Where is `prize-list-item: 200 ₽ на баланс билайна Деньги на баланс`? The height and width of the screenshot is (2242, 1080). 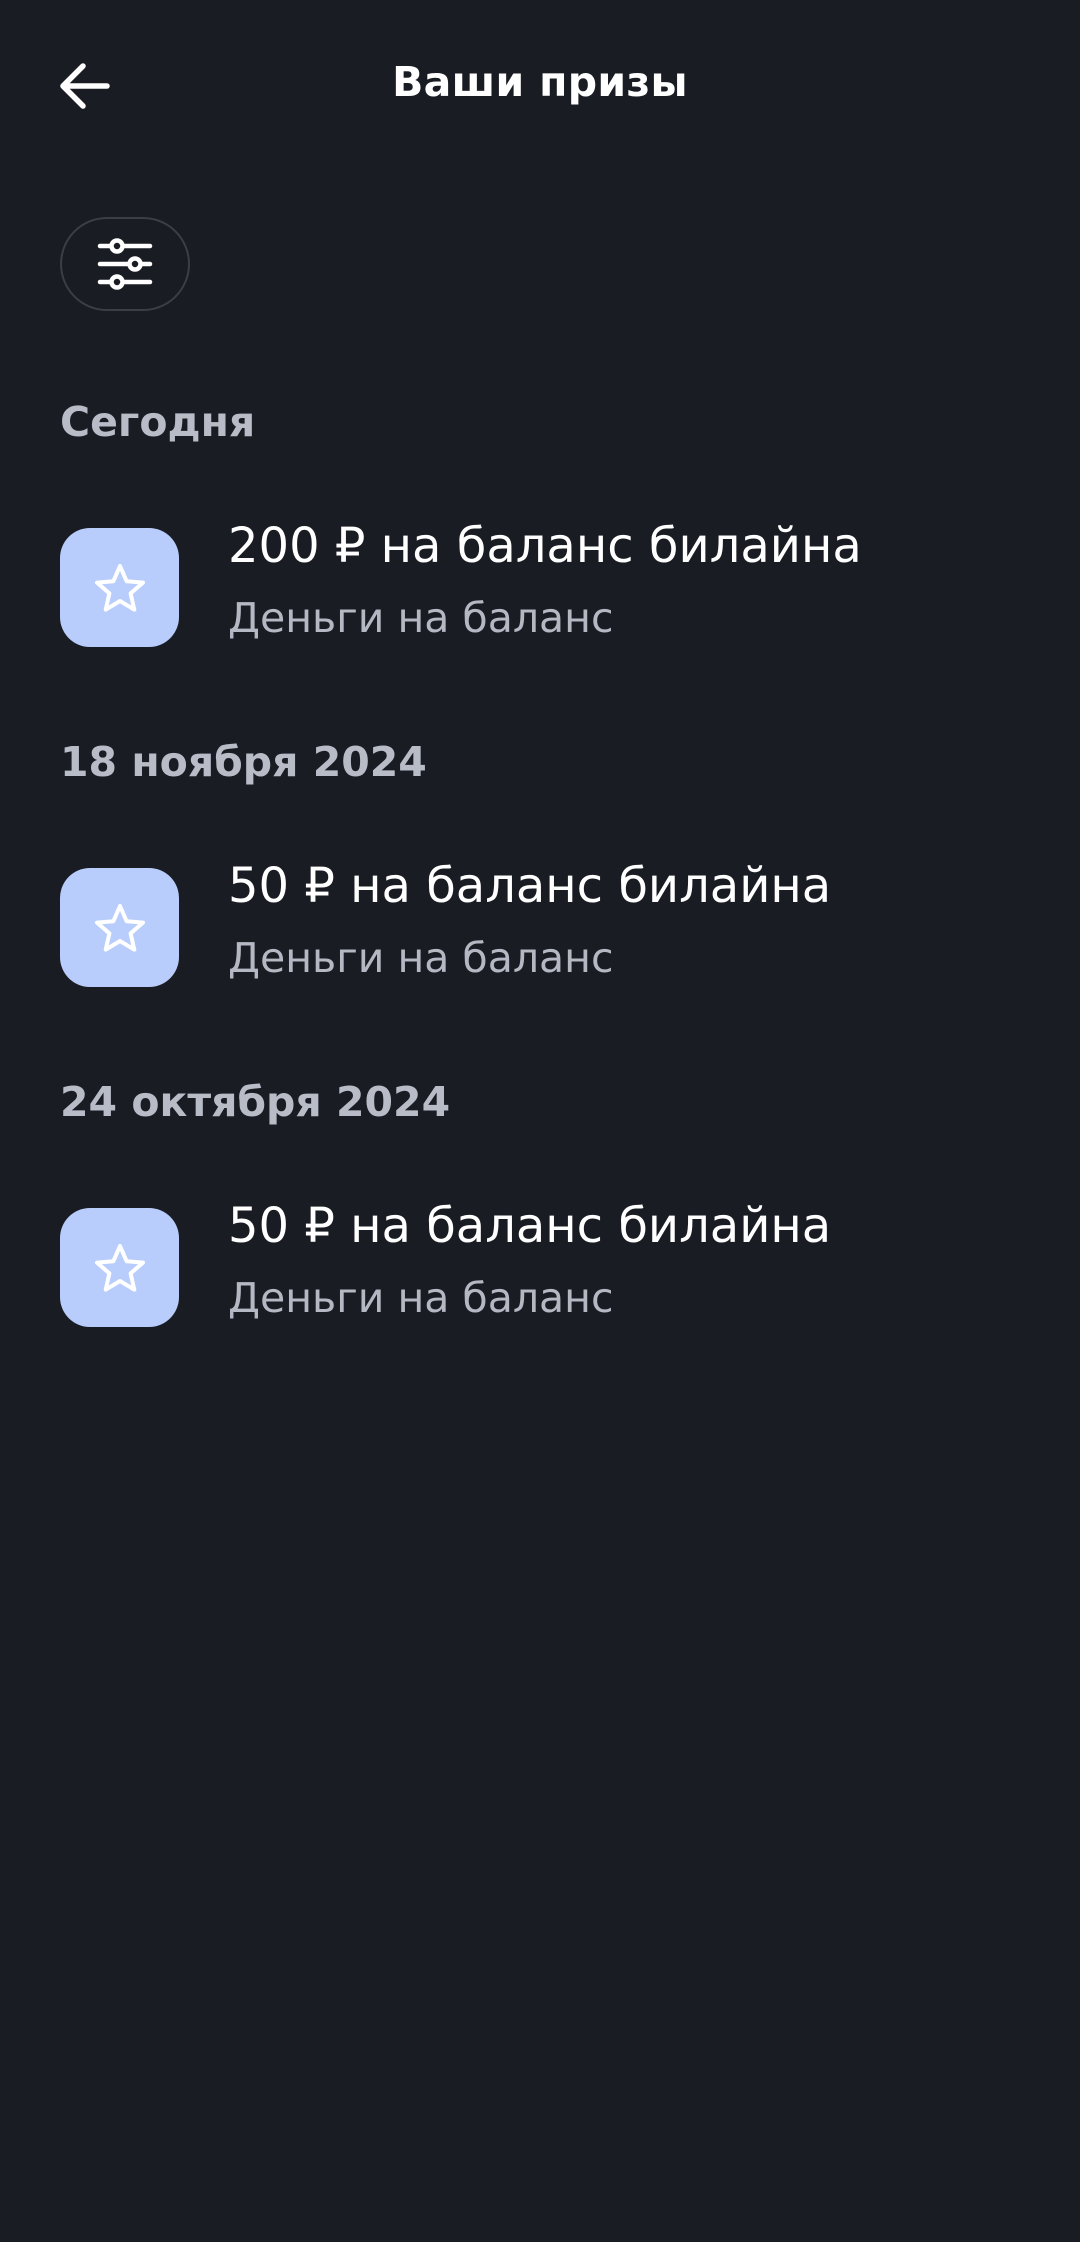 prize-list-item: 200 ₽ на баланс билайна Деньги на баланс is located at coordinates (540, 583).